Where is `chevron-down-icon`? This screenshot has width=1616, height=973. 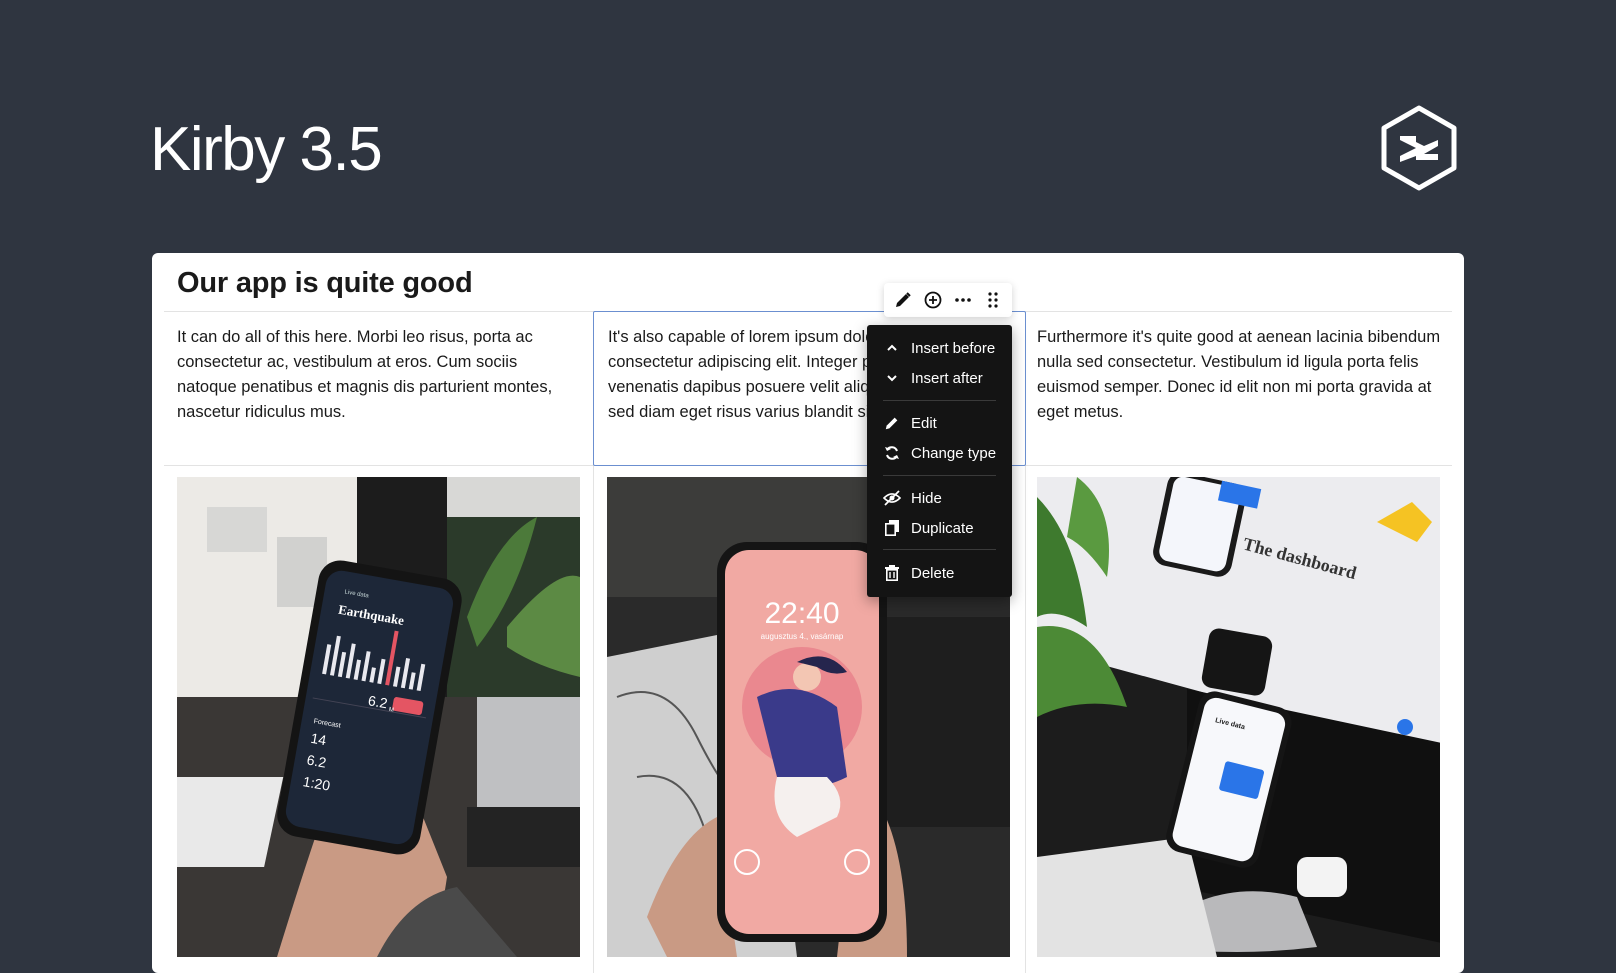 chevron-down-icon is located at coordinates (892, 378).